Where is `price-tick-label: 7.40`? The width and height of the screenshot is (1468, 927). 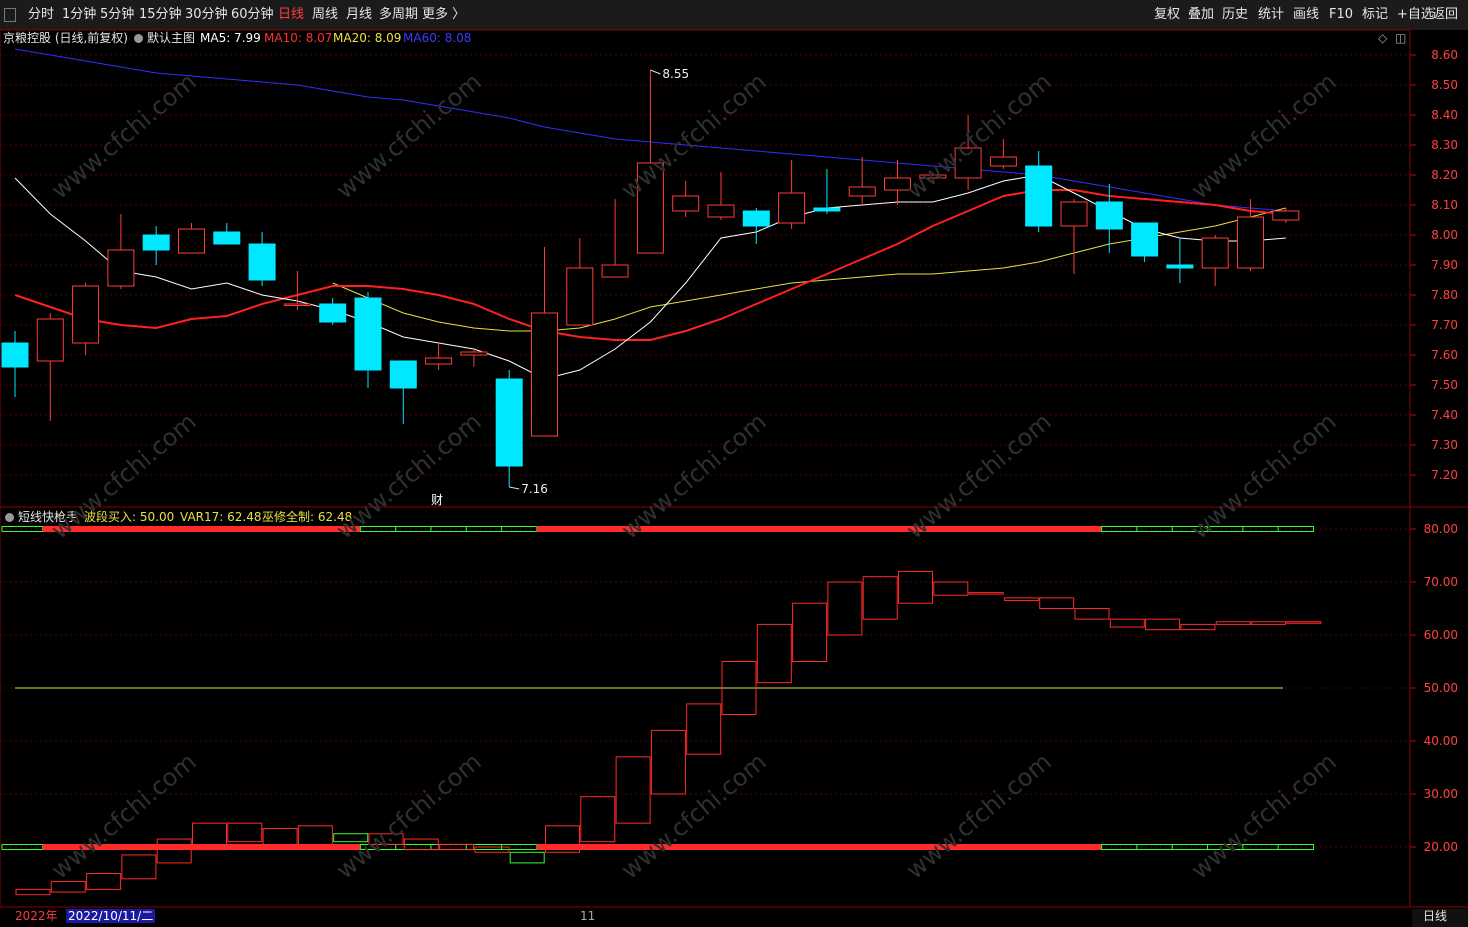
price-tick-label: 7.40 is located at coordinates (1444, 415).